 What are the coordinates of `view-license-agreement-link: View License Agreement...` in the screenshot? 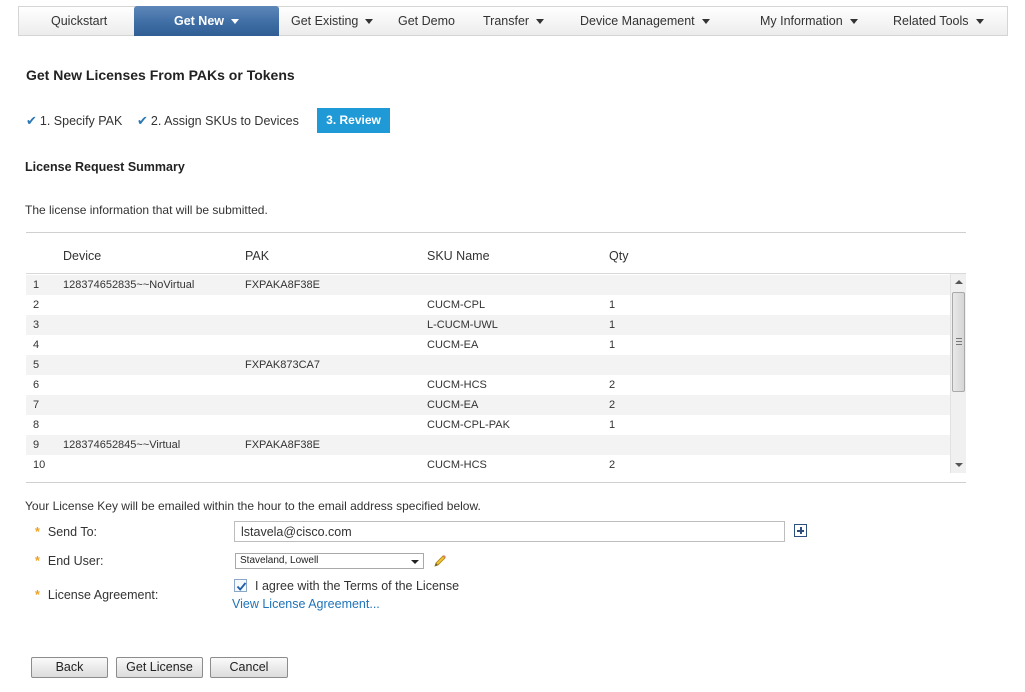 It's located at (306, 604).